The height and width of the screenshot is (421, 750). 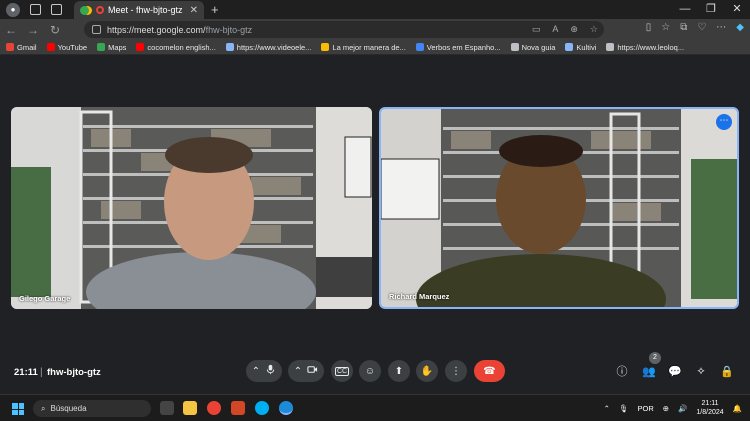 I want to click on mic-tray-icon: 🎙, so click(x=624, y=408).